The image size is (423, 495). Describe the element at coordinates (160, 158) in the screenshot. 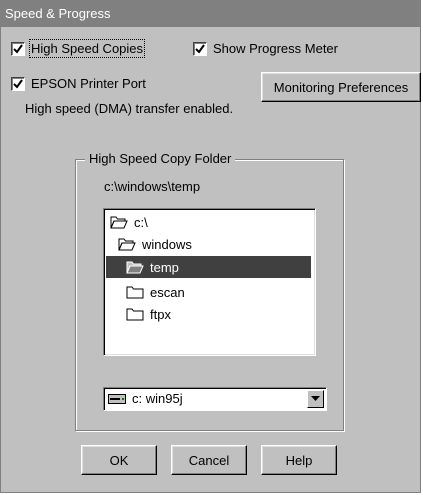

I see `copy-folder-group-title: High Speed Copy Folder` at that location.